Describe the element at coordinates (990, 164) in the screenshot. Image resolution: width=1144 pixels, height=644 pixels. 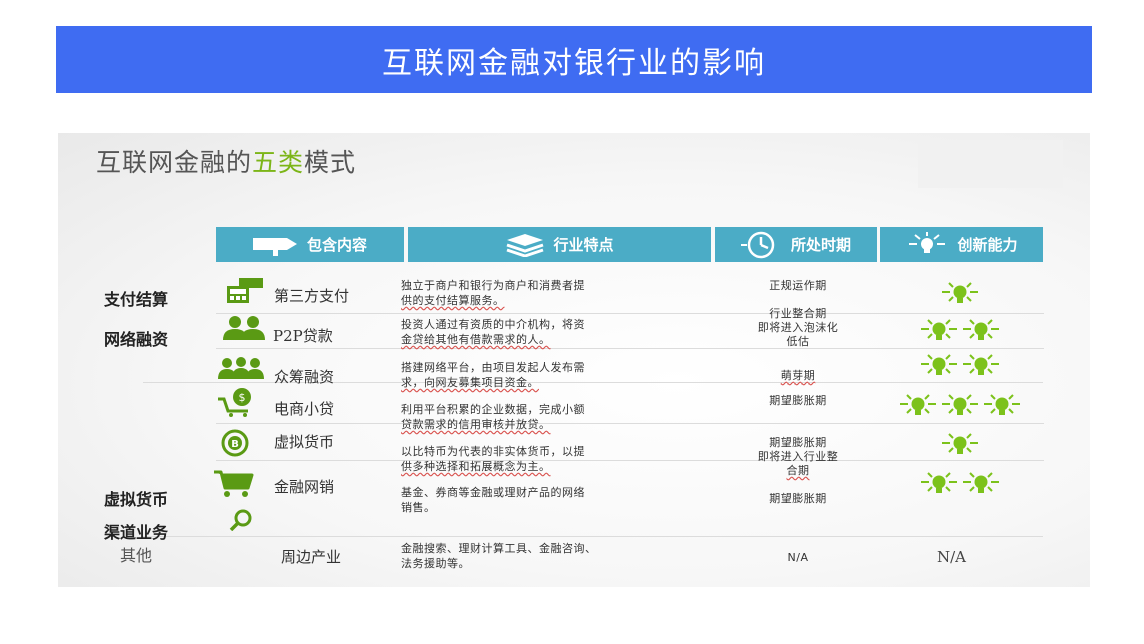
I see `corner-placeholder` at that location.